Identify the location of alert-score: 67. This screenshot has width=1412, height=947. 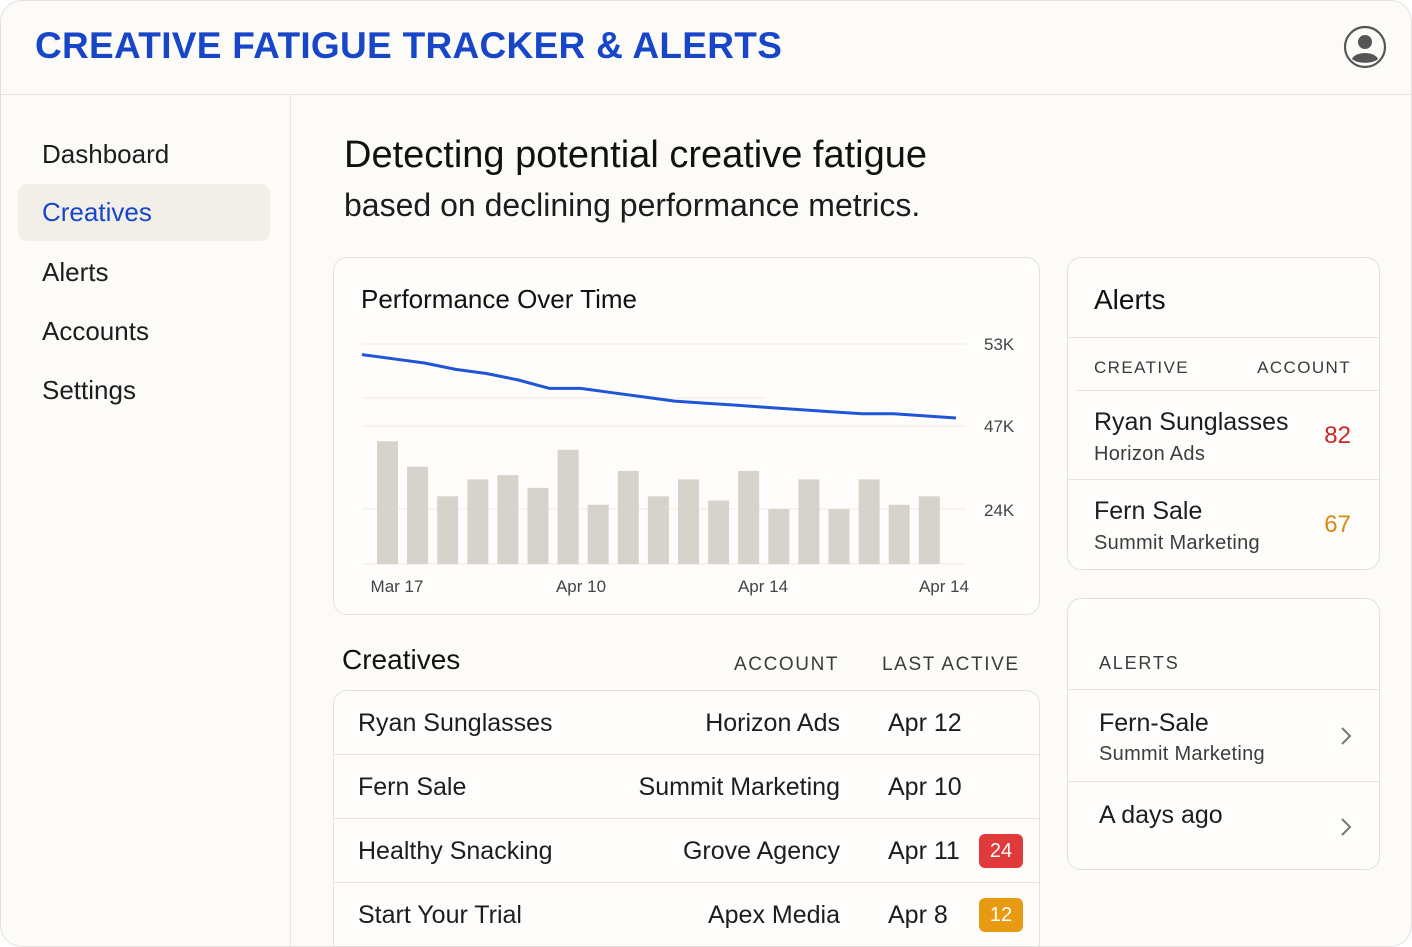
(1337, 524).